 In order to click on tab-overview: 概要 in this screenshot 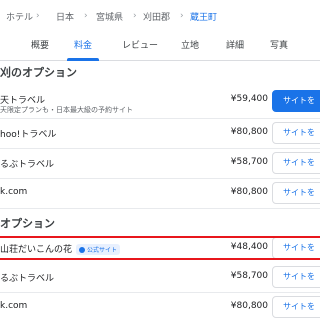, I will do `click(40, 46)`.